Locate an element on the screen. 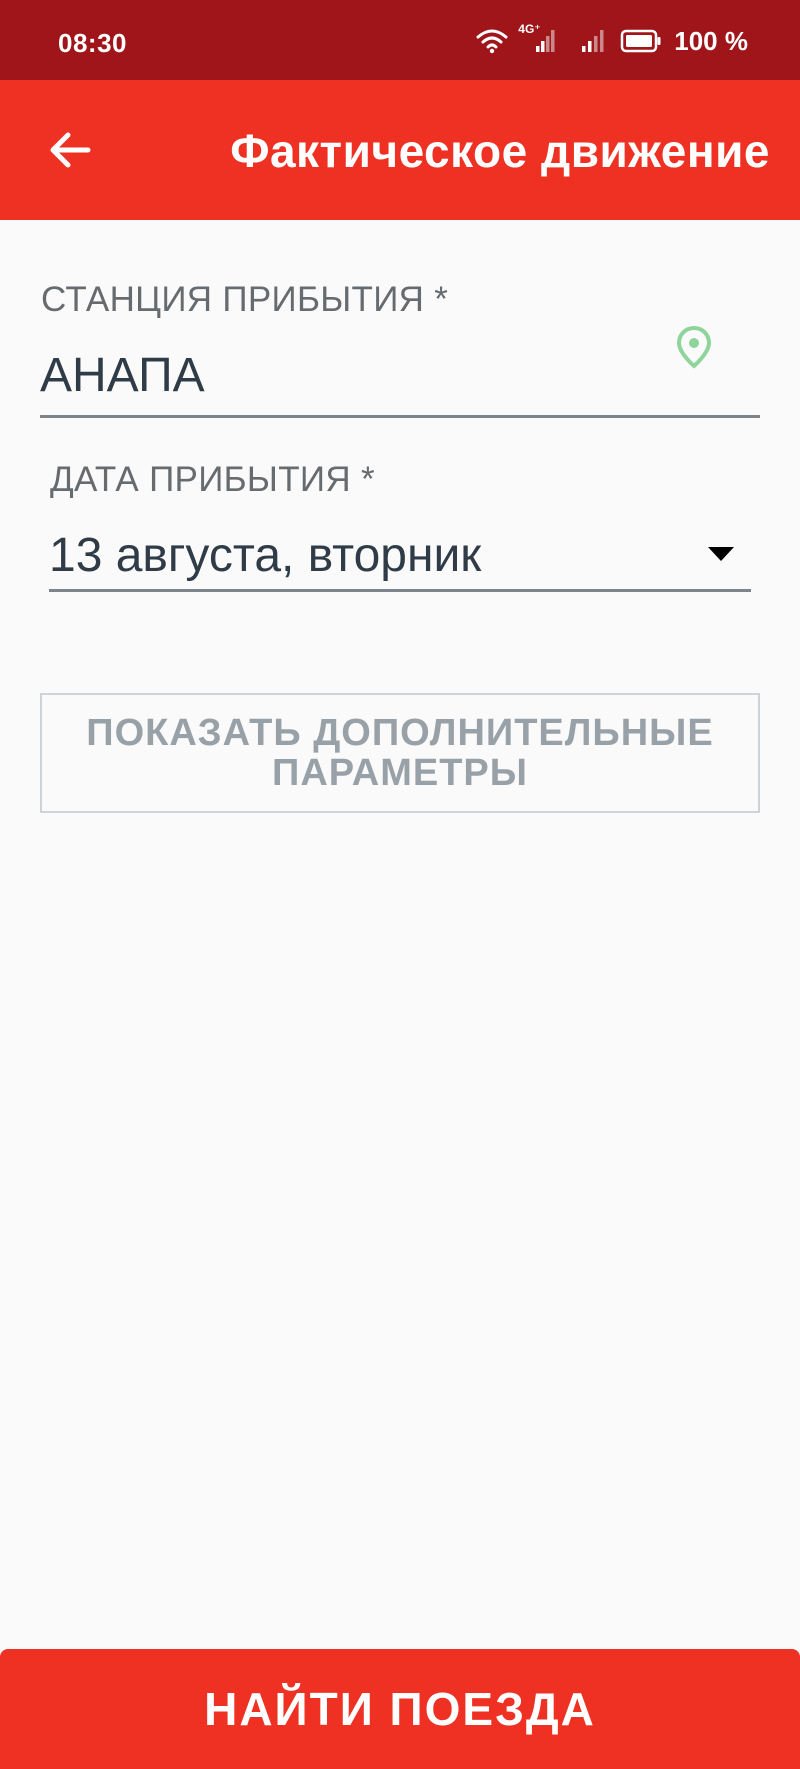  page-title: Фактическое движение is located at coordinates (500, 151).